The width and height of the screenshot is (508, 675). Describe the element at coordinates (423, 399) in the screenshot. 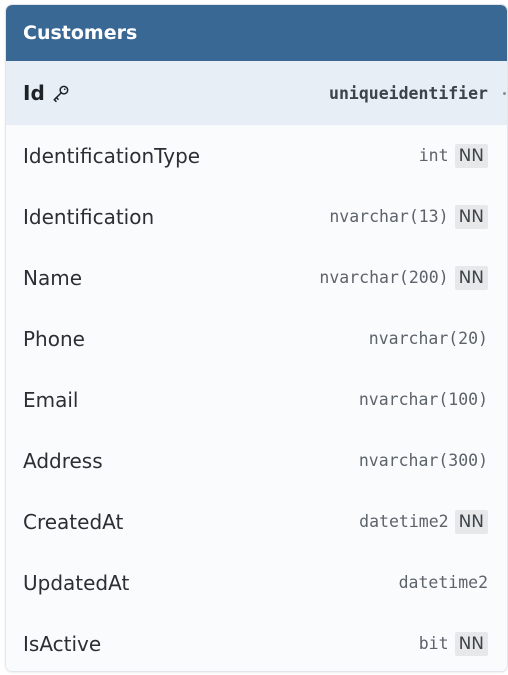

I see `column-type: nvarchar(100)` at that location.